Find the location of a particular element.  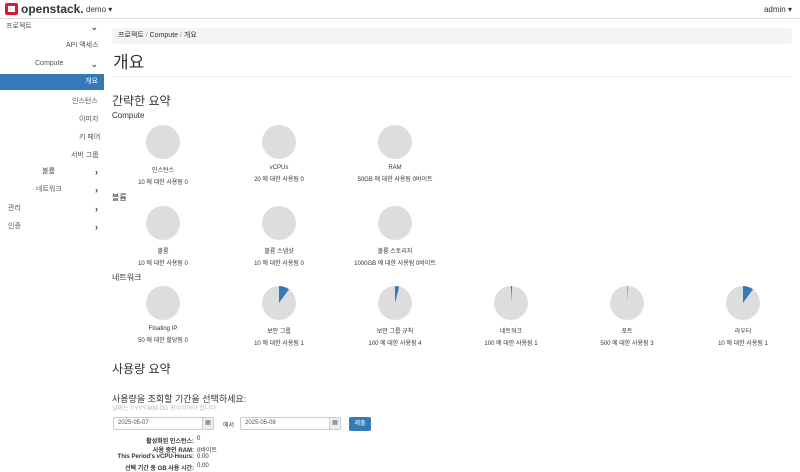

divider is located at coordinates (452, 76).